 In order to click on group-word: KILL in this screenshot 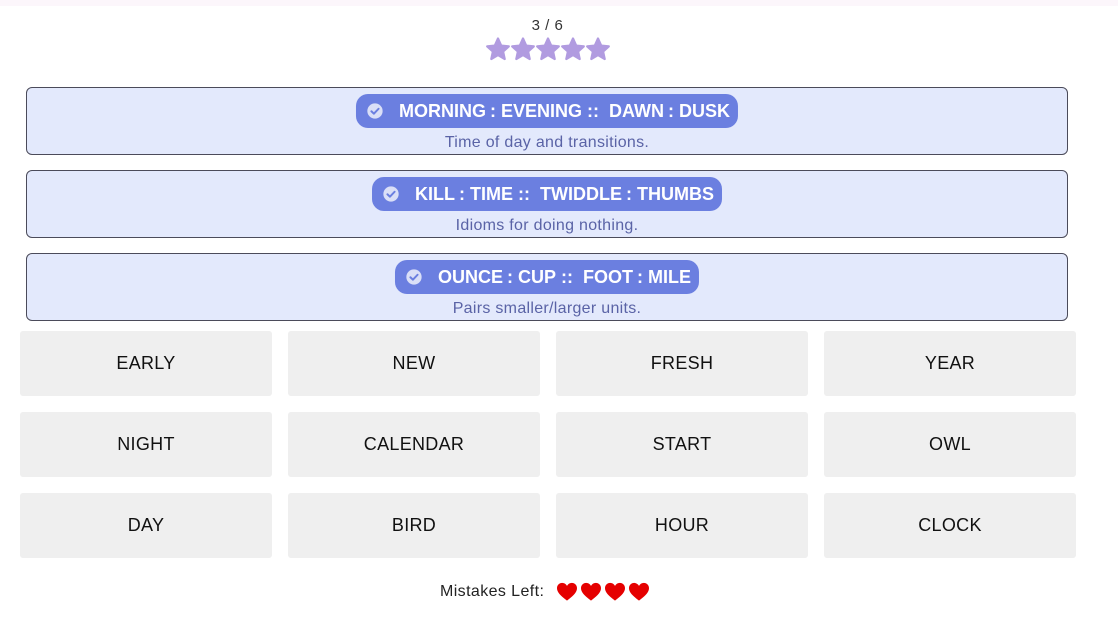, I will do `click(435, 193)`.